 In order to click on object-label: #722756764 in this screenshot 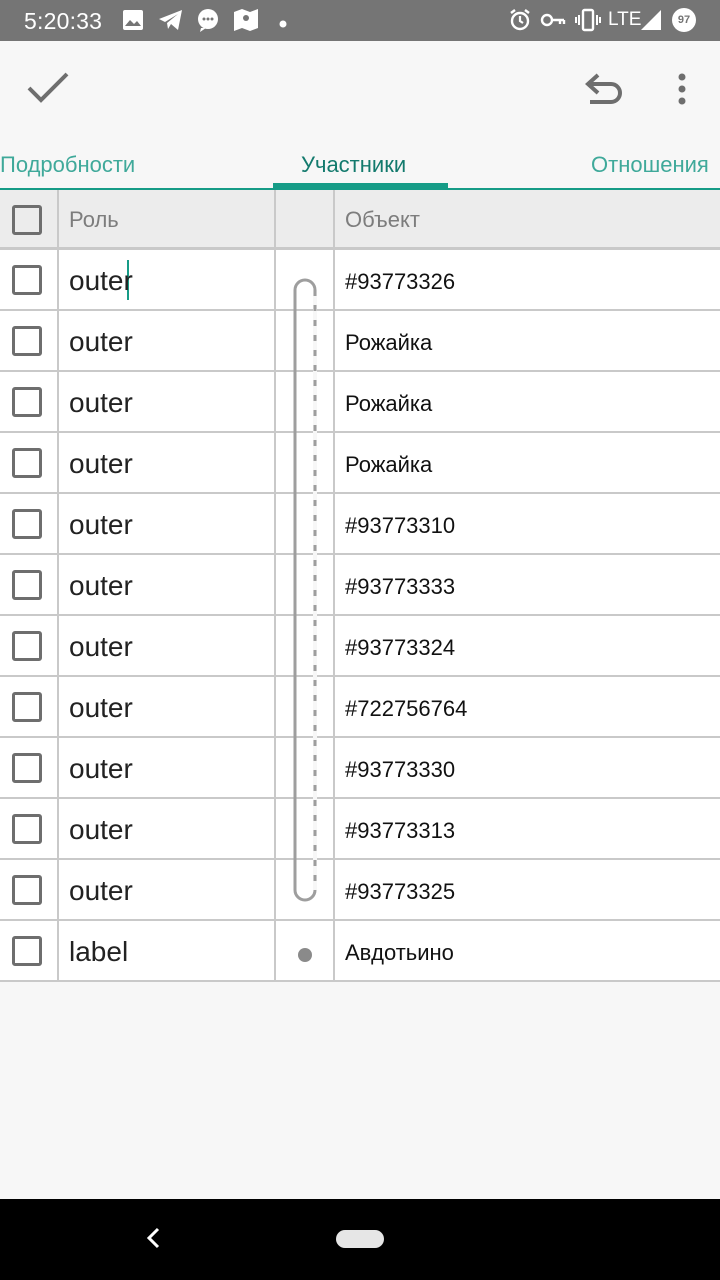, I will do `click(406, 708)`.